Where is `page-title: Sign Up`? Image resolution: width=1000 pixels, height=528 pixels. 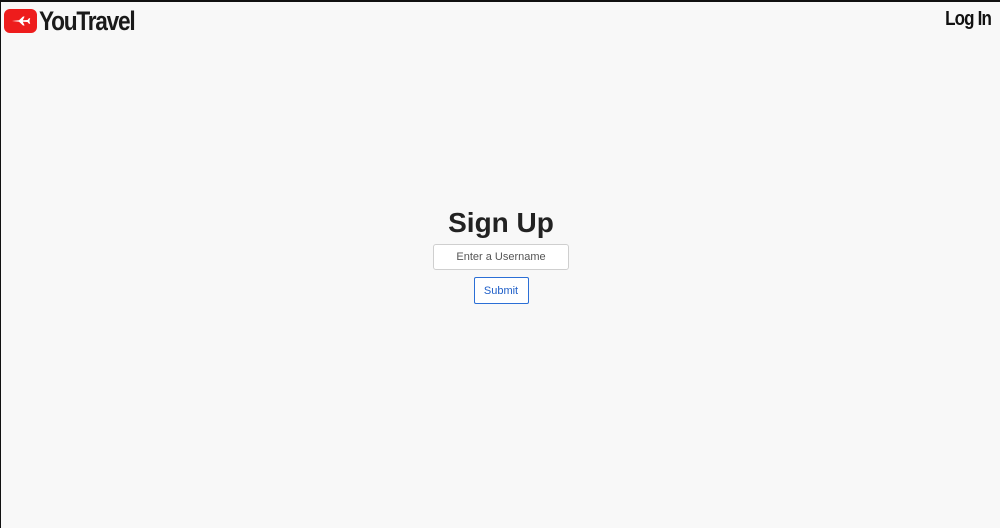 page-title: Sign Up is located at coordinates (501, 222).